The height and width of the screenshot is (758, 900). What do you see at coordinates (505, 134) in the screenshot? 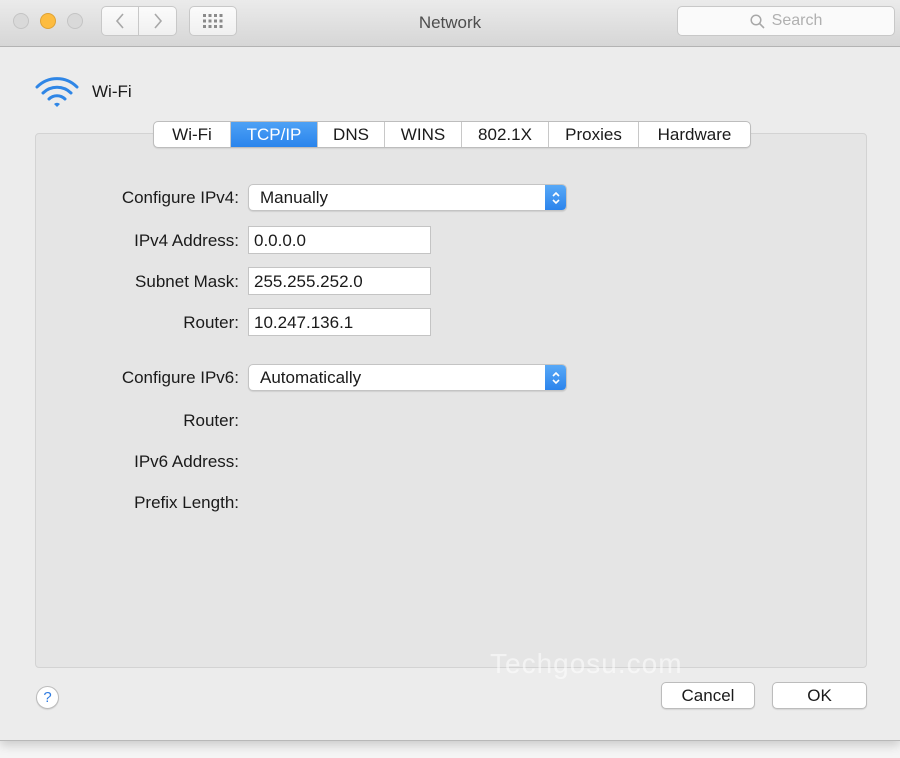
I see `tab-8021x: 802.1X` at bounding box center [505, 134].